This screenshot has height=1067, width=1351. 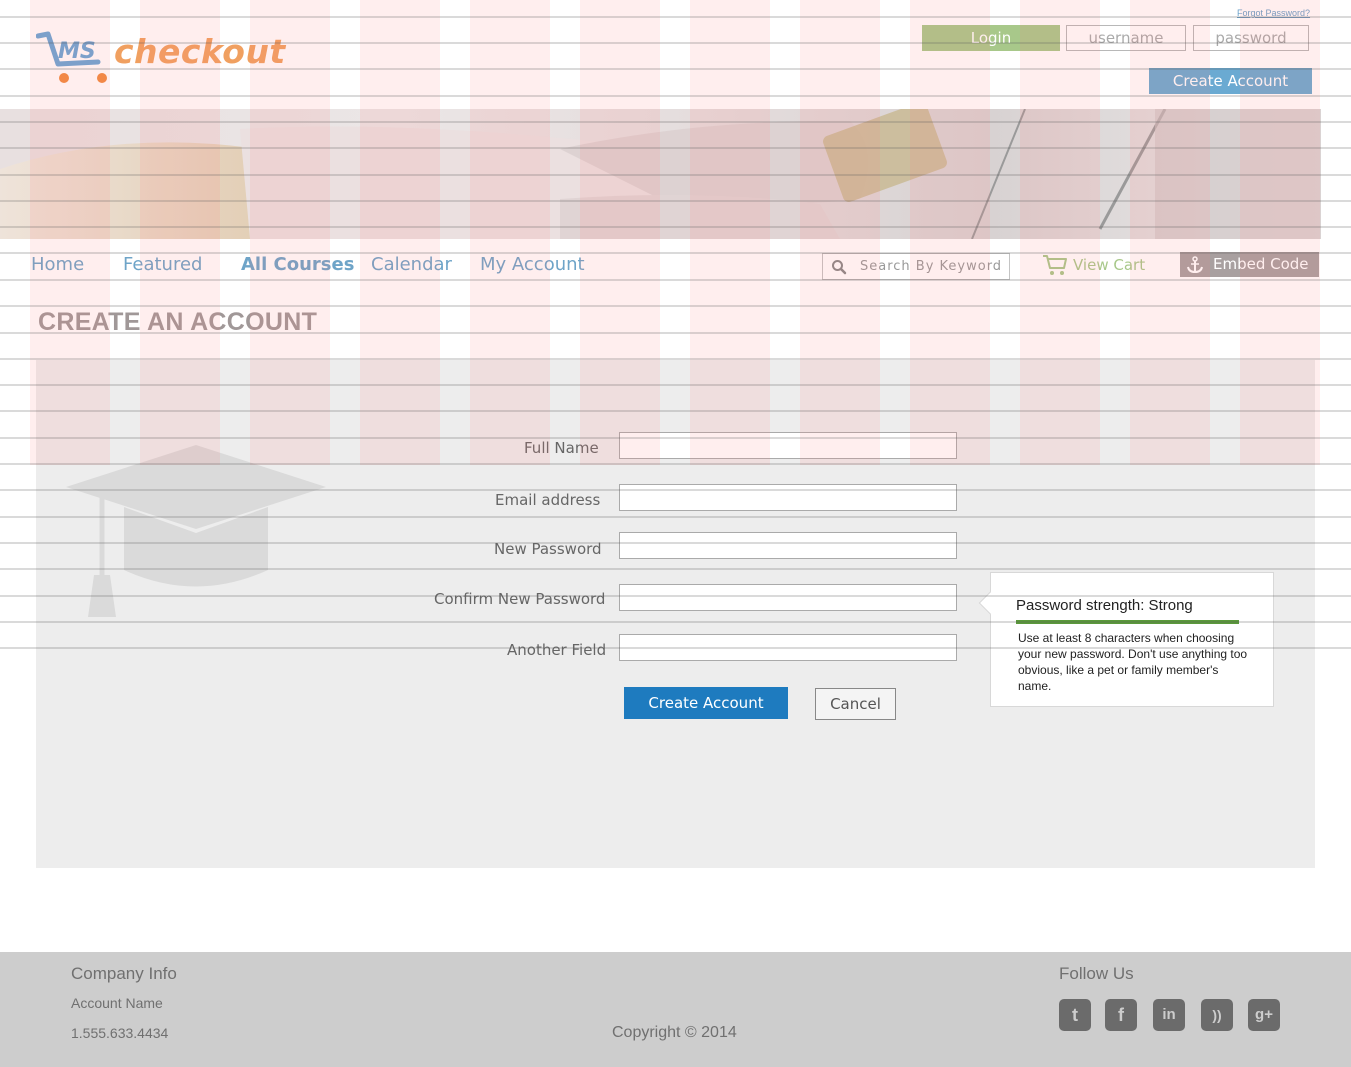 I want to click on create-account-button: Create Account, so click(x=706, y=703).